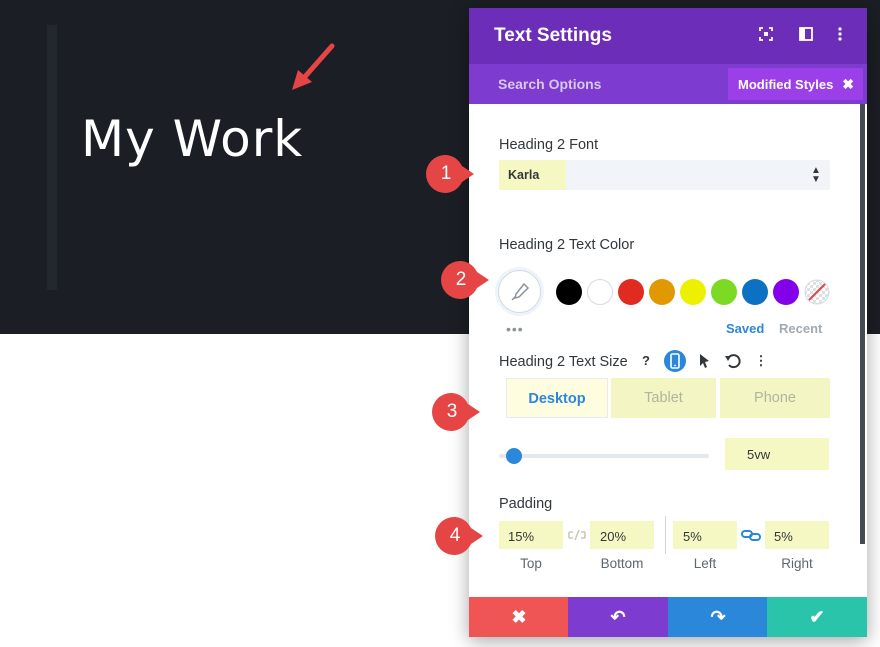  I want to click on search-options-input: Search Options, so click(549, 84).